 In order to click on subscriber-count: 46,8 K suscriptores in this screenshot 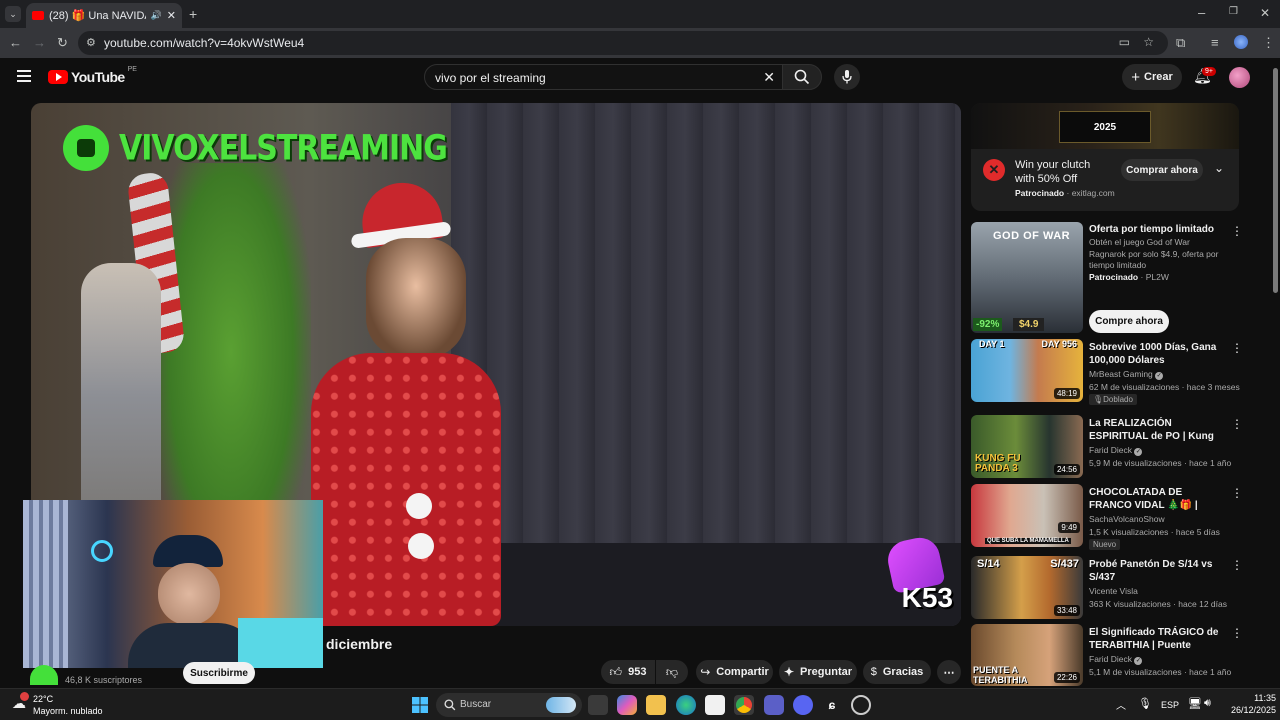, I will do `click(104, 680)`.